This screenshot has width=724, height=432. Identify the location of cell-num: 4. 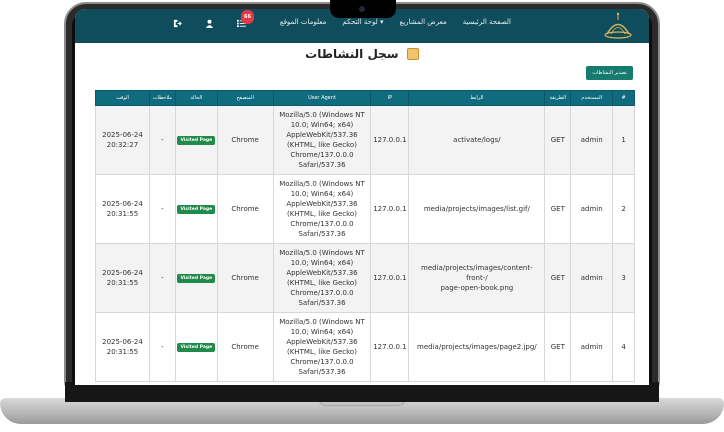
(623, 347).